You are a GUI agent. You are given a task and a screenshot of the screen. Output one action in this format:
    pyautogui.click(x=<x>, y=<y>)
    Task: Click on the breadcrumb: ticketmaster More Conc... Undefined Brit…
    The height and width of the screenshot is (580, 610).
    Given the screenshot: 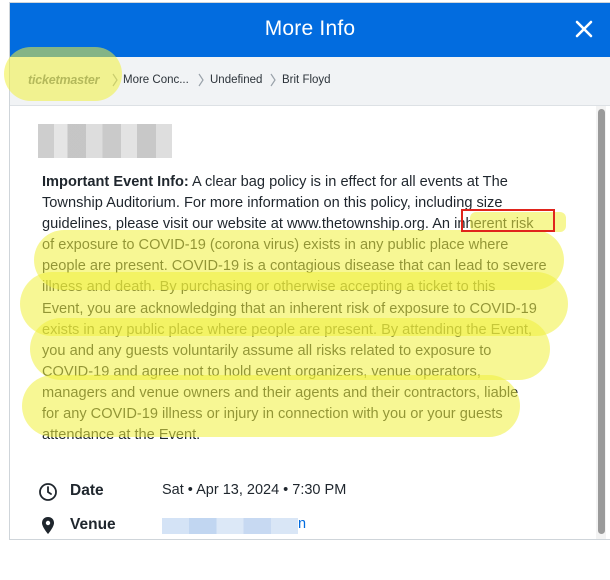 What is the action you would take?
    pyautogui.click(x=310, y=81)
    